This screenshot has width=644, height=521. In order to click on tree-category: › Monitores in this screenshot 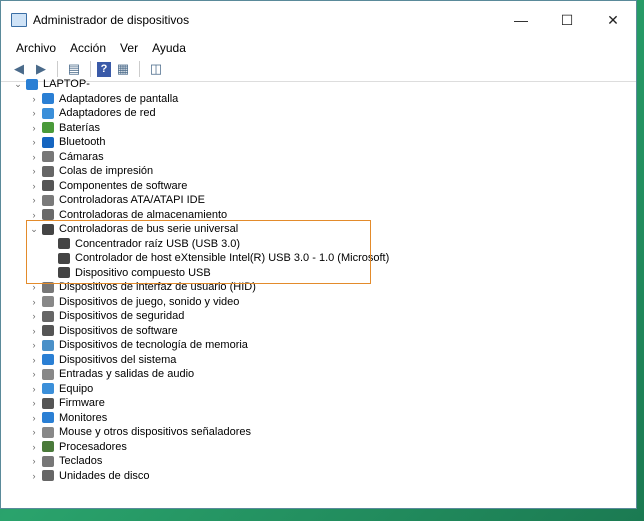, I will do `click(68, 418)`.